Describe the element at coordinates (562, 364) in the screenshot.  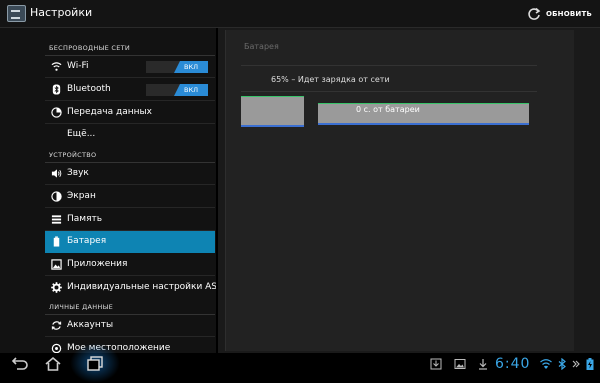
I see `bluetooth-status-icon` at that location.